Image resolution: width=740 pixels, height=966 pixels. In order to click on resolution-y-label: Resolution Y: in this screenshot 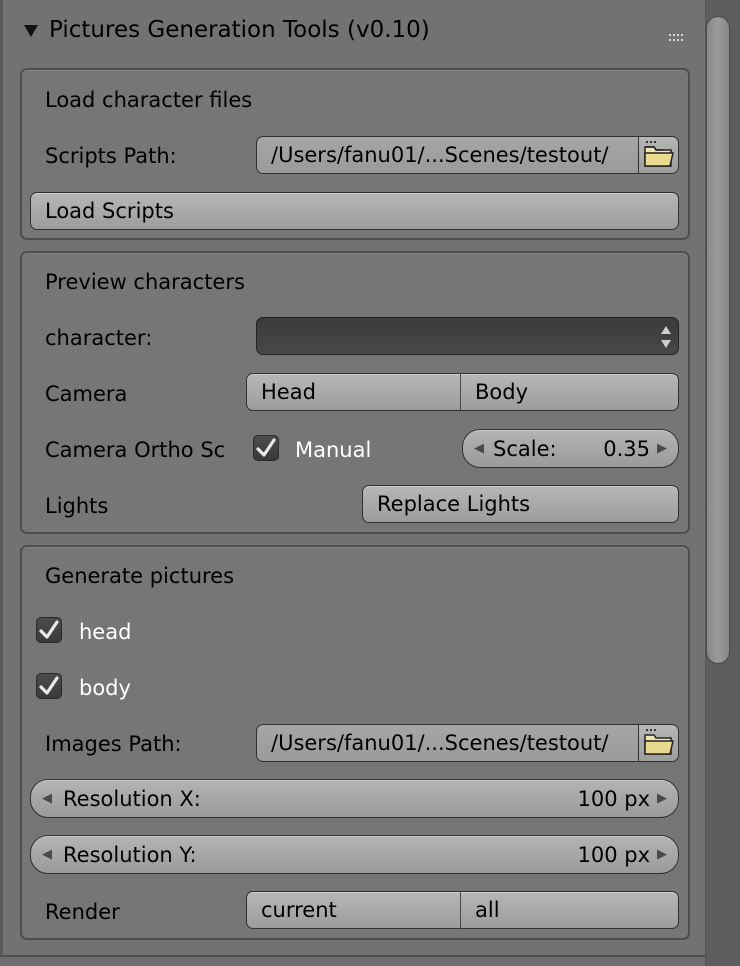, I will do `click(130, 854)`.